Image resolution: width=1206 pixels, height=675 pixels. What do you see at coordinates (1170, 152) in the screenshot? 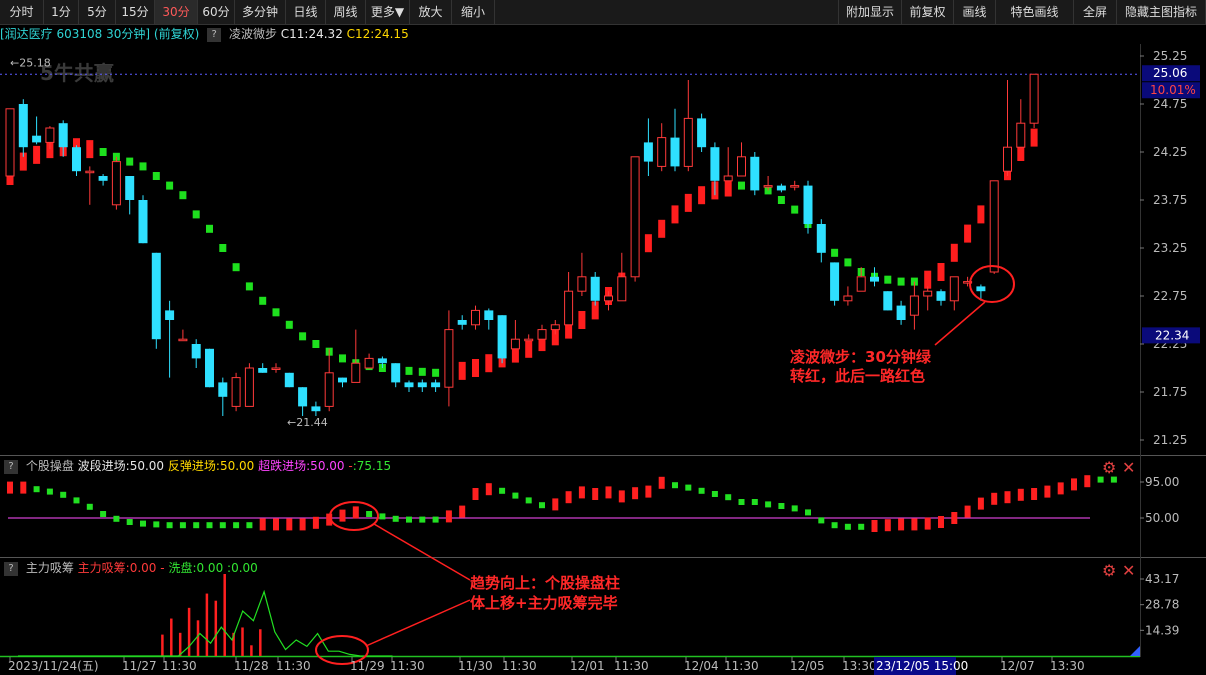
I see `y-tick-label: 24.25` at bounding box center [1170, 152].